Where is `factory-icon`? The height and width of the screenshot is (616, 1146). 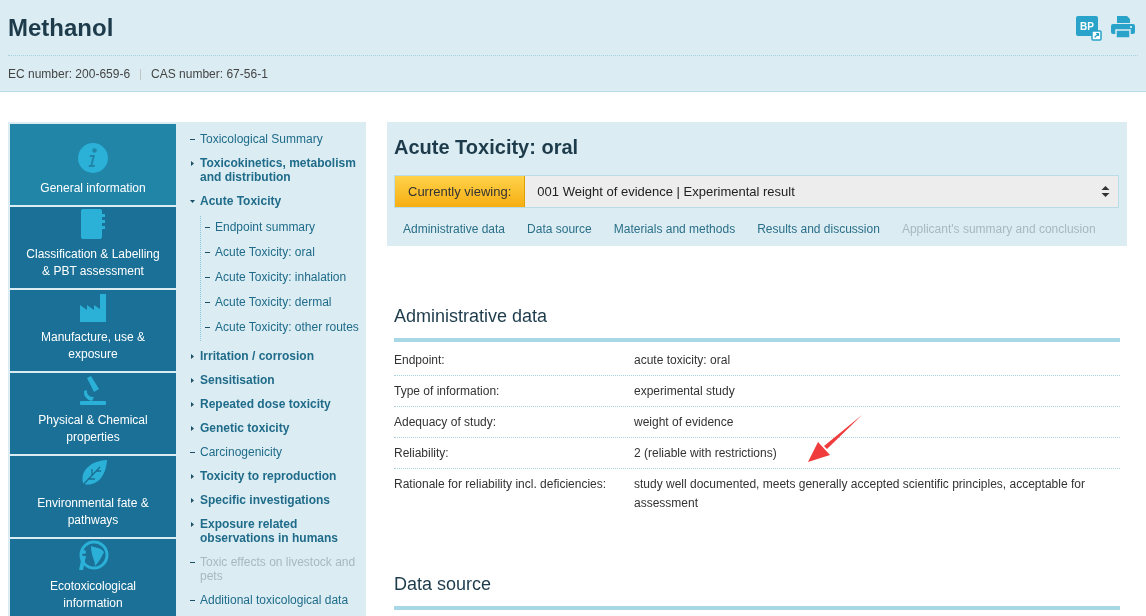
factory-icon is located at coordinates (93, 308).